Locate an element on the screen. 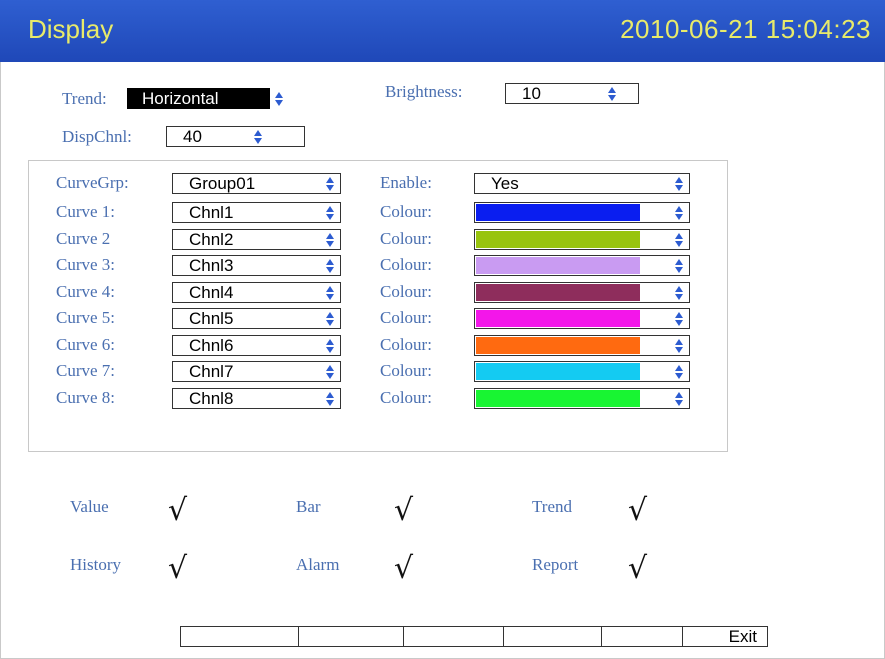 The width and height of the screenshot is (885, 659). curve-1-colour-select is located at coordinates (582, 212).